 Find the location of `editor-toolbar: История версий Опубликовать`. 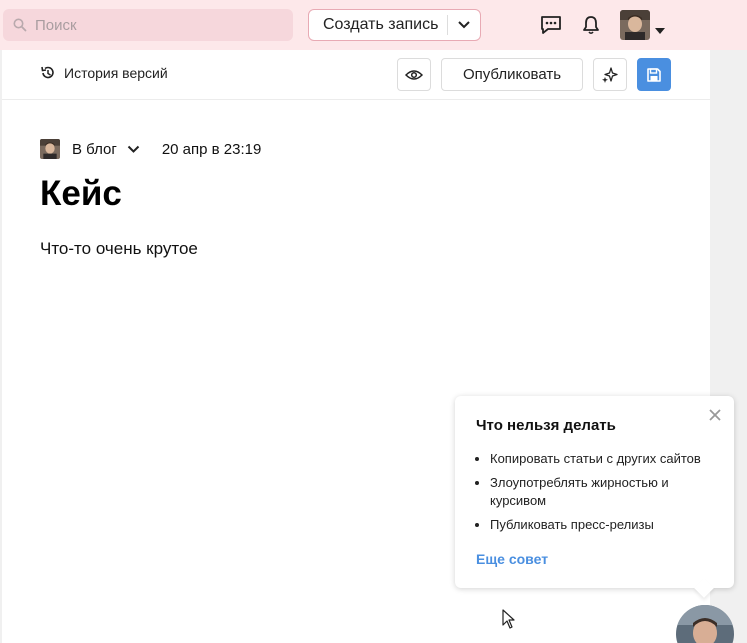

editor-toolbar: История версий Опубликовать is located at coordinates (356, 75).